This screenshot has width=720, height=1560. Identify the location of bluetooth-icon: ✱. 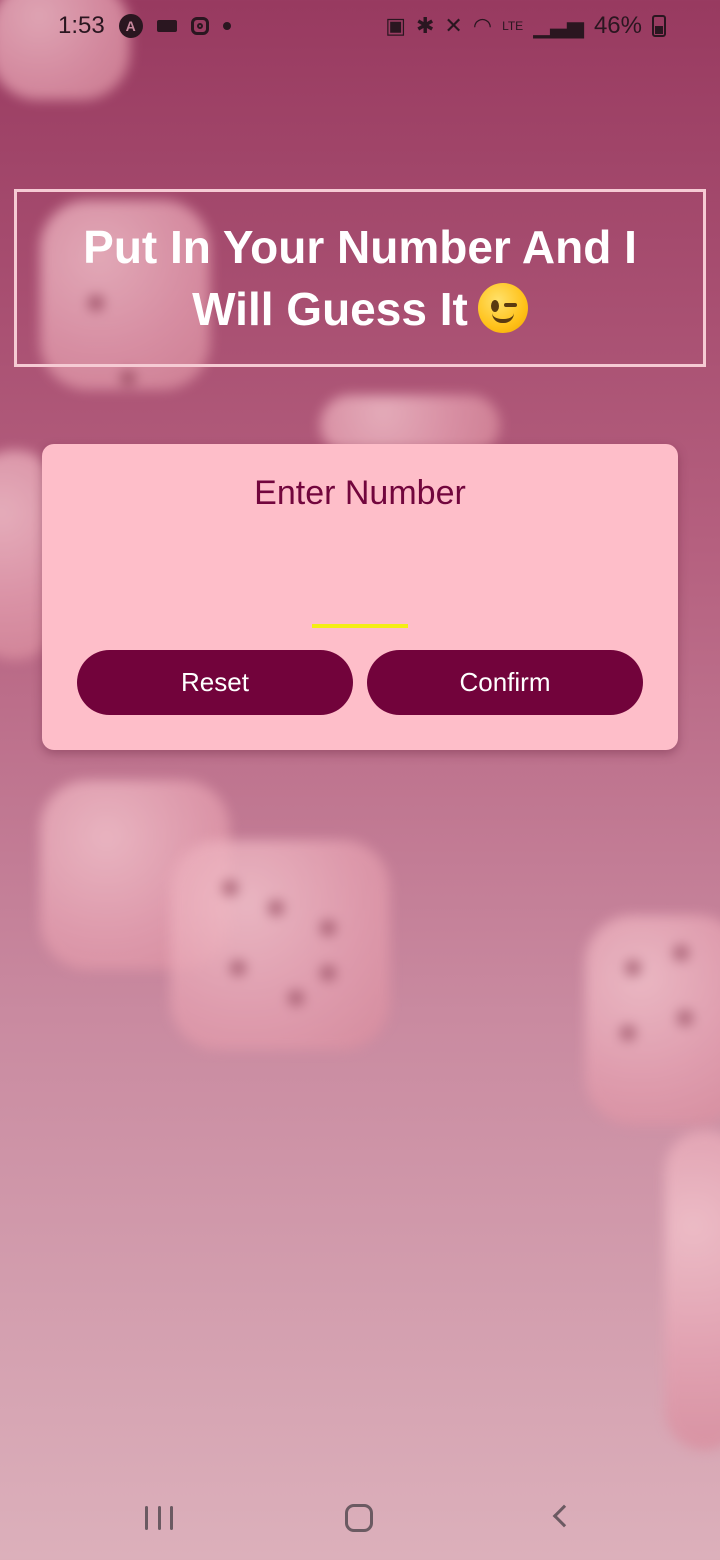
(425, 25).